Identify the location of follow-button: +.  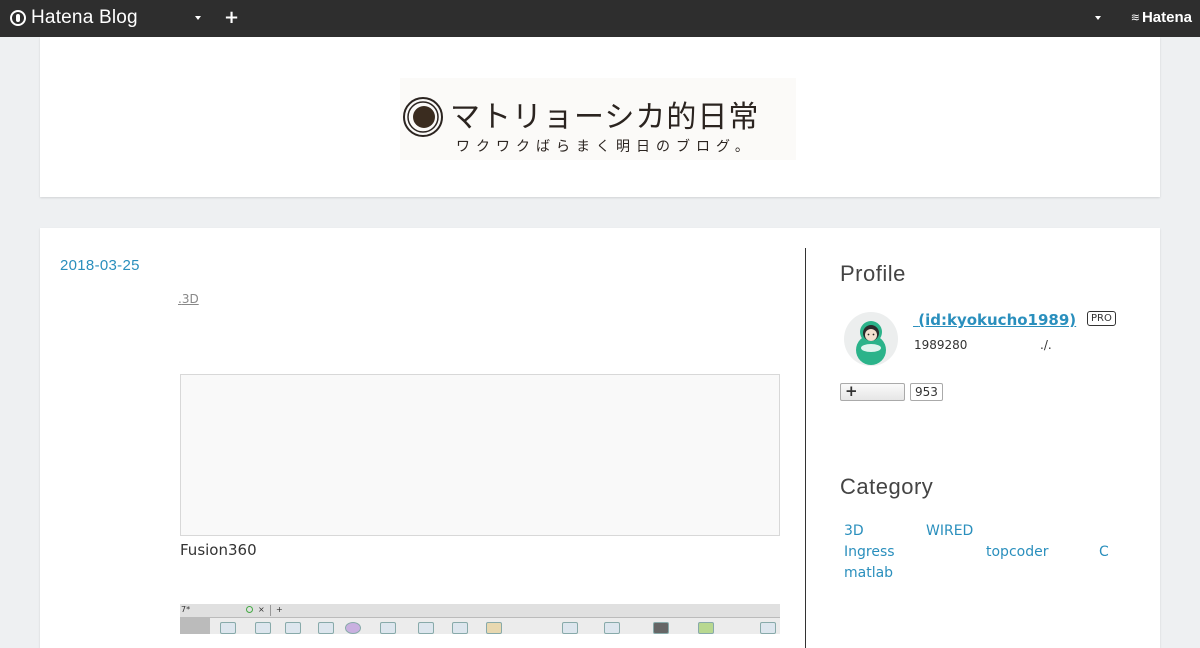
(872, 391).